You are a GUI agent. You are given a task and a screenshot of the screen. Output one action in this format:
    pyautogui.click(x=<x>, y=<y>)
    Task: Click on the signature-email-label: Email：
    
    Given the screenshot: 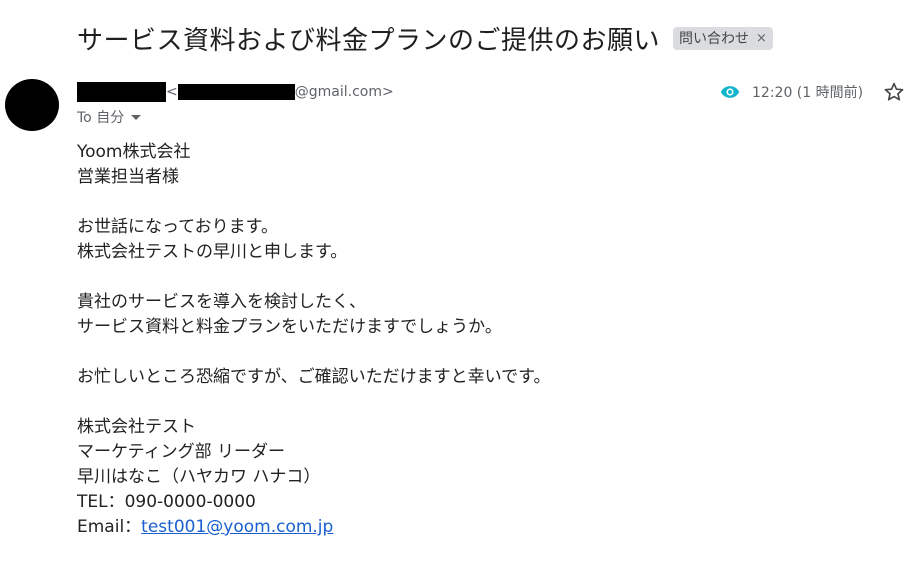 What is the action you would take?
    pyautogui.click(x=109, y=527)
    